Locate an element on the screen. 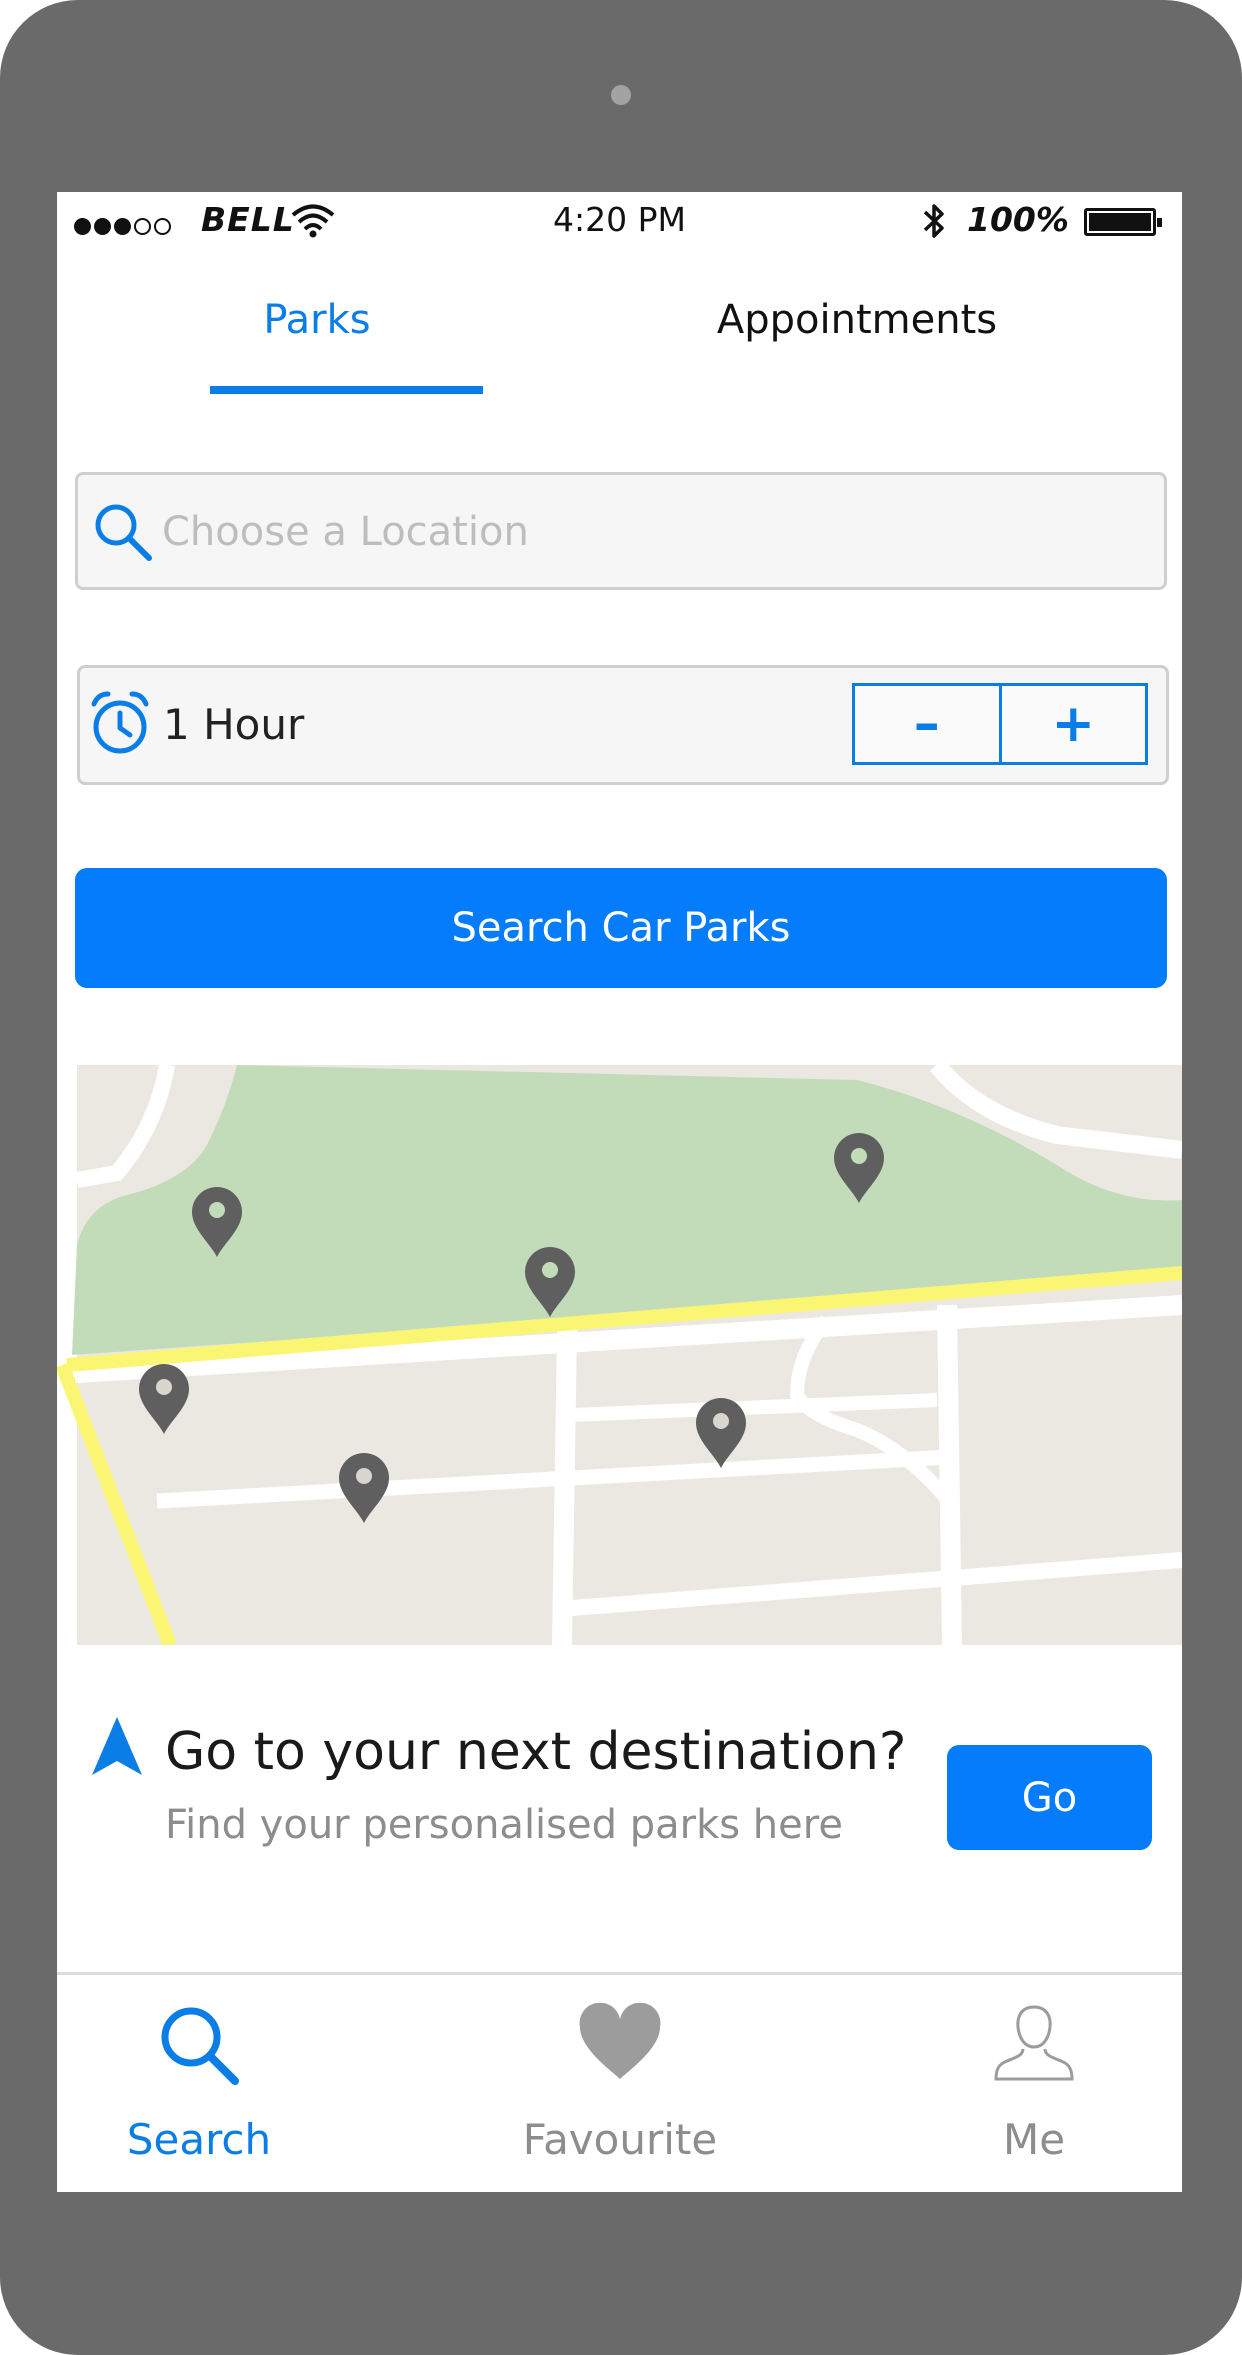 The width and height of the screenshot is (1242, 2355). navigation-arrow-icon is located at coordinates (117, 1748).